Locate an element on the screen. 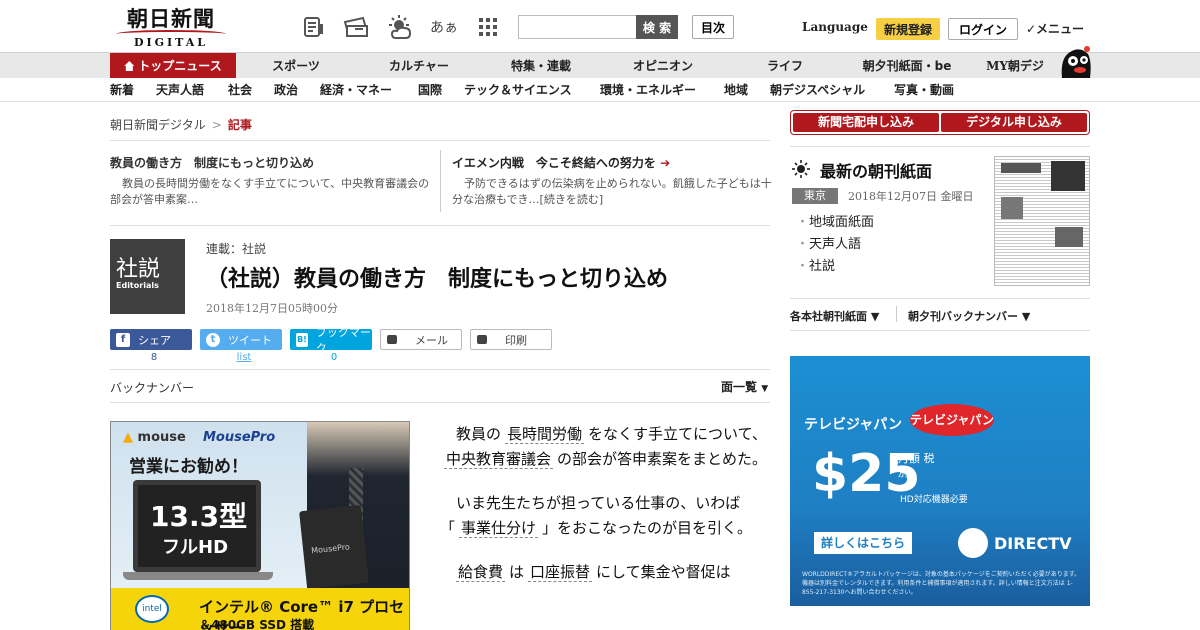  article-date: 2018年12月7日05時00分 is located at coordinates (272, 308).